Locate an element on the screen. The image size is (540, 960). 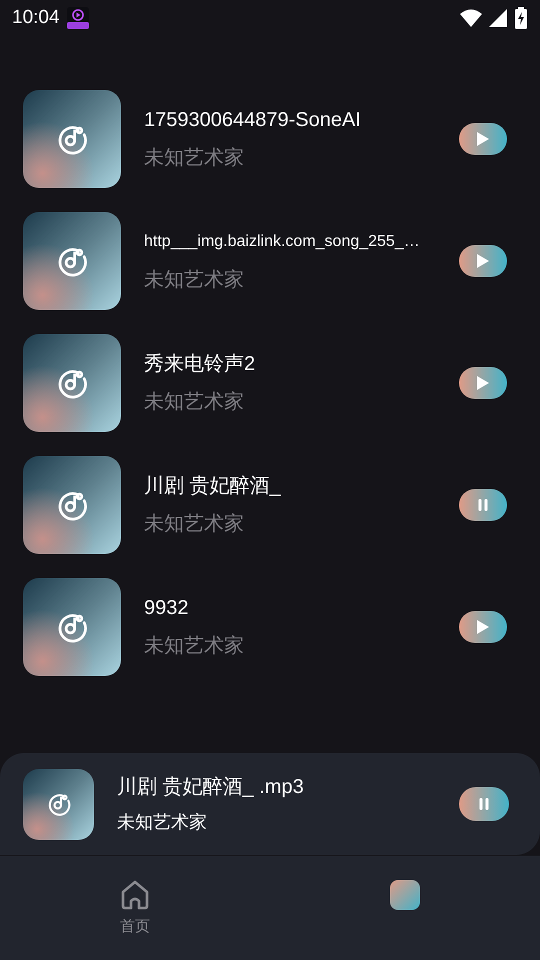
status-time: 10:04 is located at coordinates (36, 18).